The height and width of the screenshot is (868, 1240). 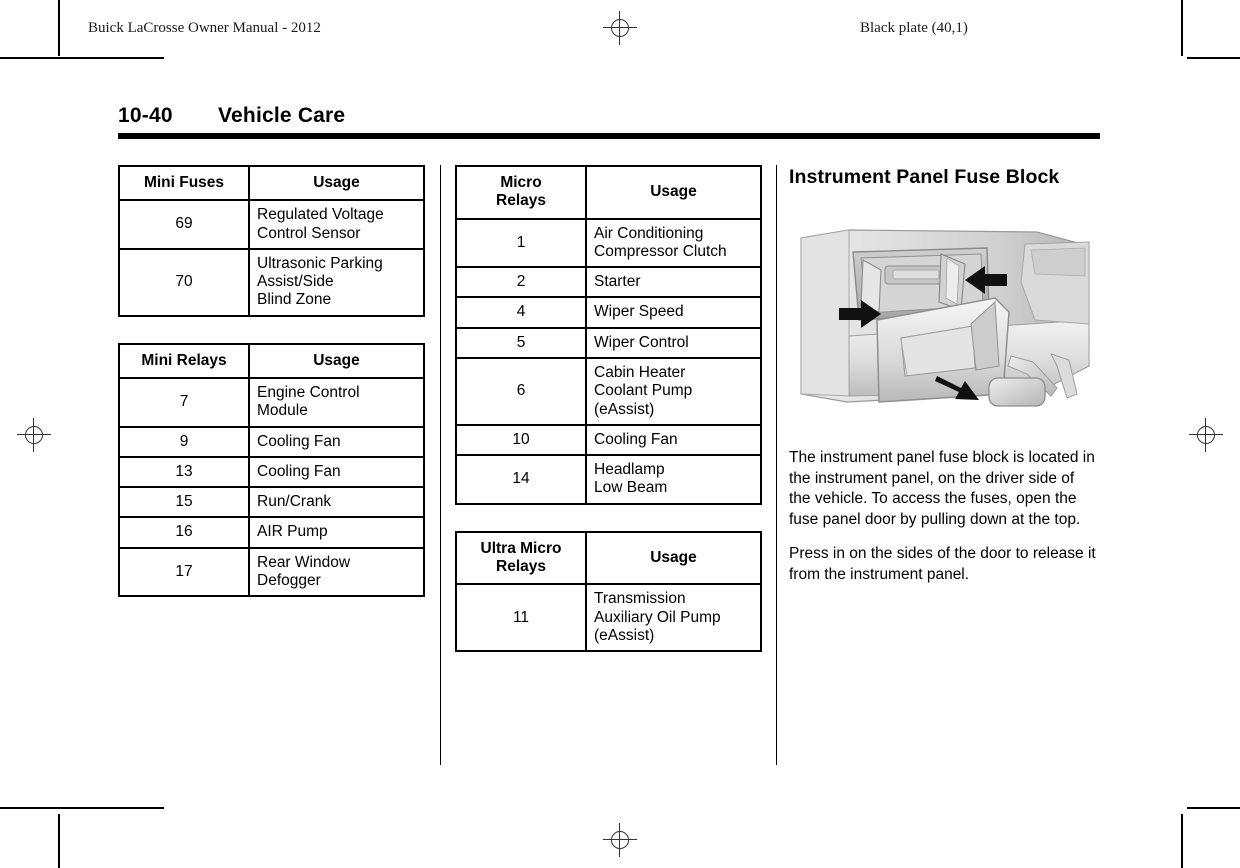 I want to click on registration-mark-left, so click(x=34, y=435).